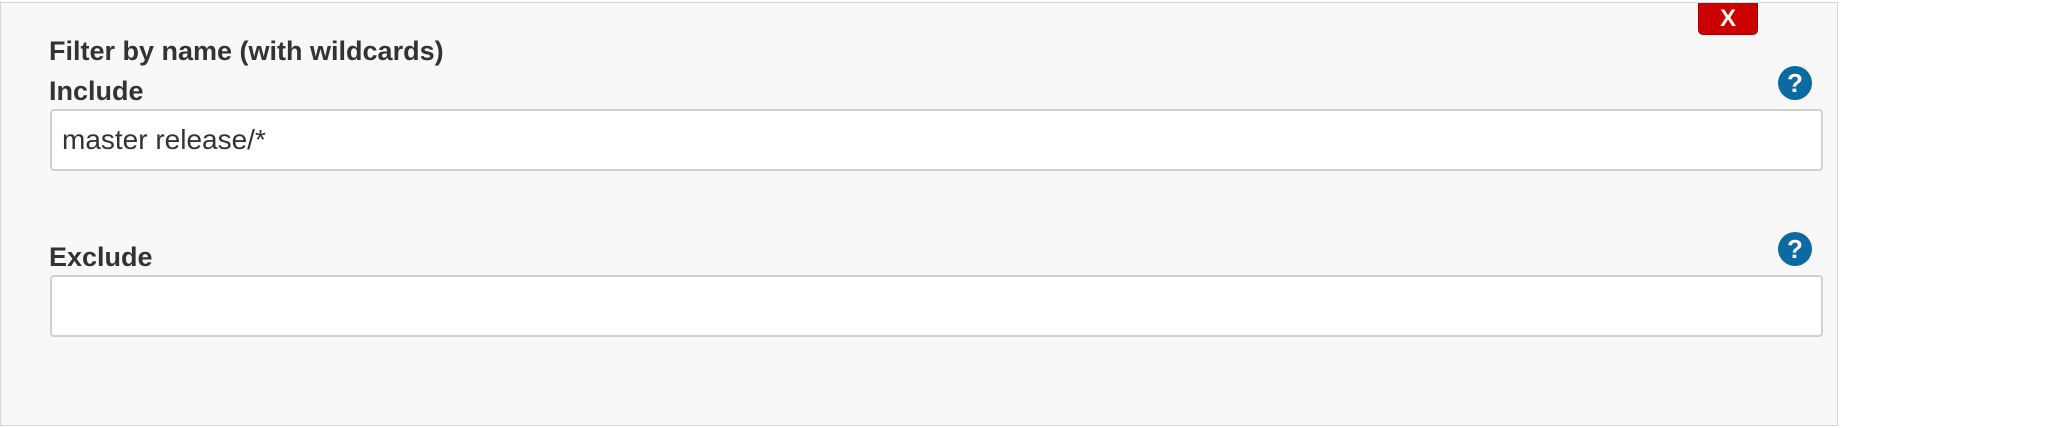  What do you see at coordinates (101, 257) in the screenshot?
I see `exclude-label: Exclude` at bounding box center [101, 257].